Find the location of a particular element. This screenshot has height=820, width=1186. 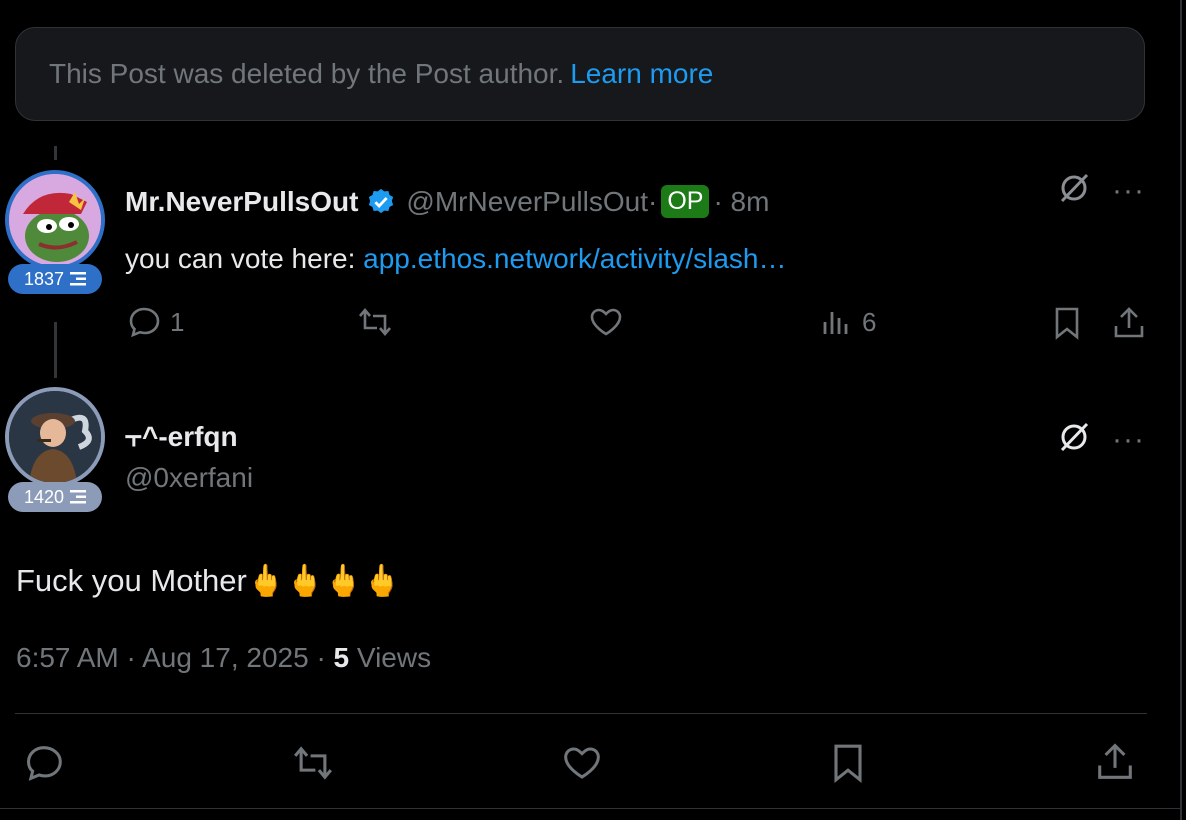

reply-header: ⫟^-erfqn is located at coordinates (181, 437).